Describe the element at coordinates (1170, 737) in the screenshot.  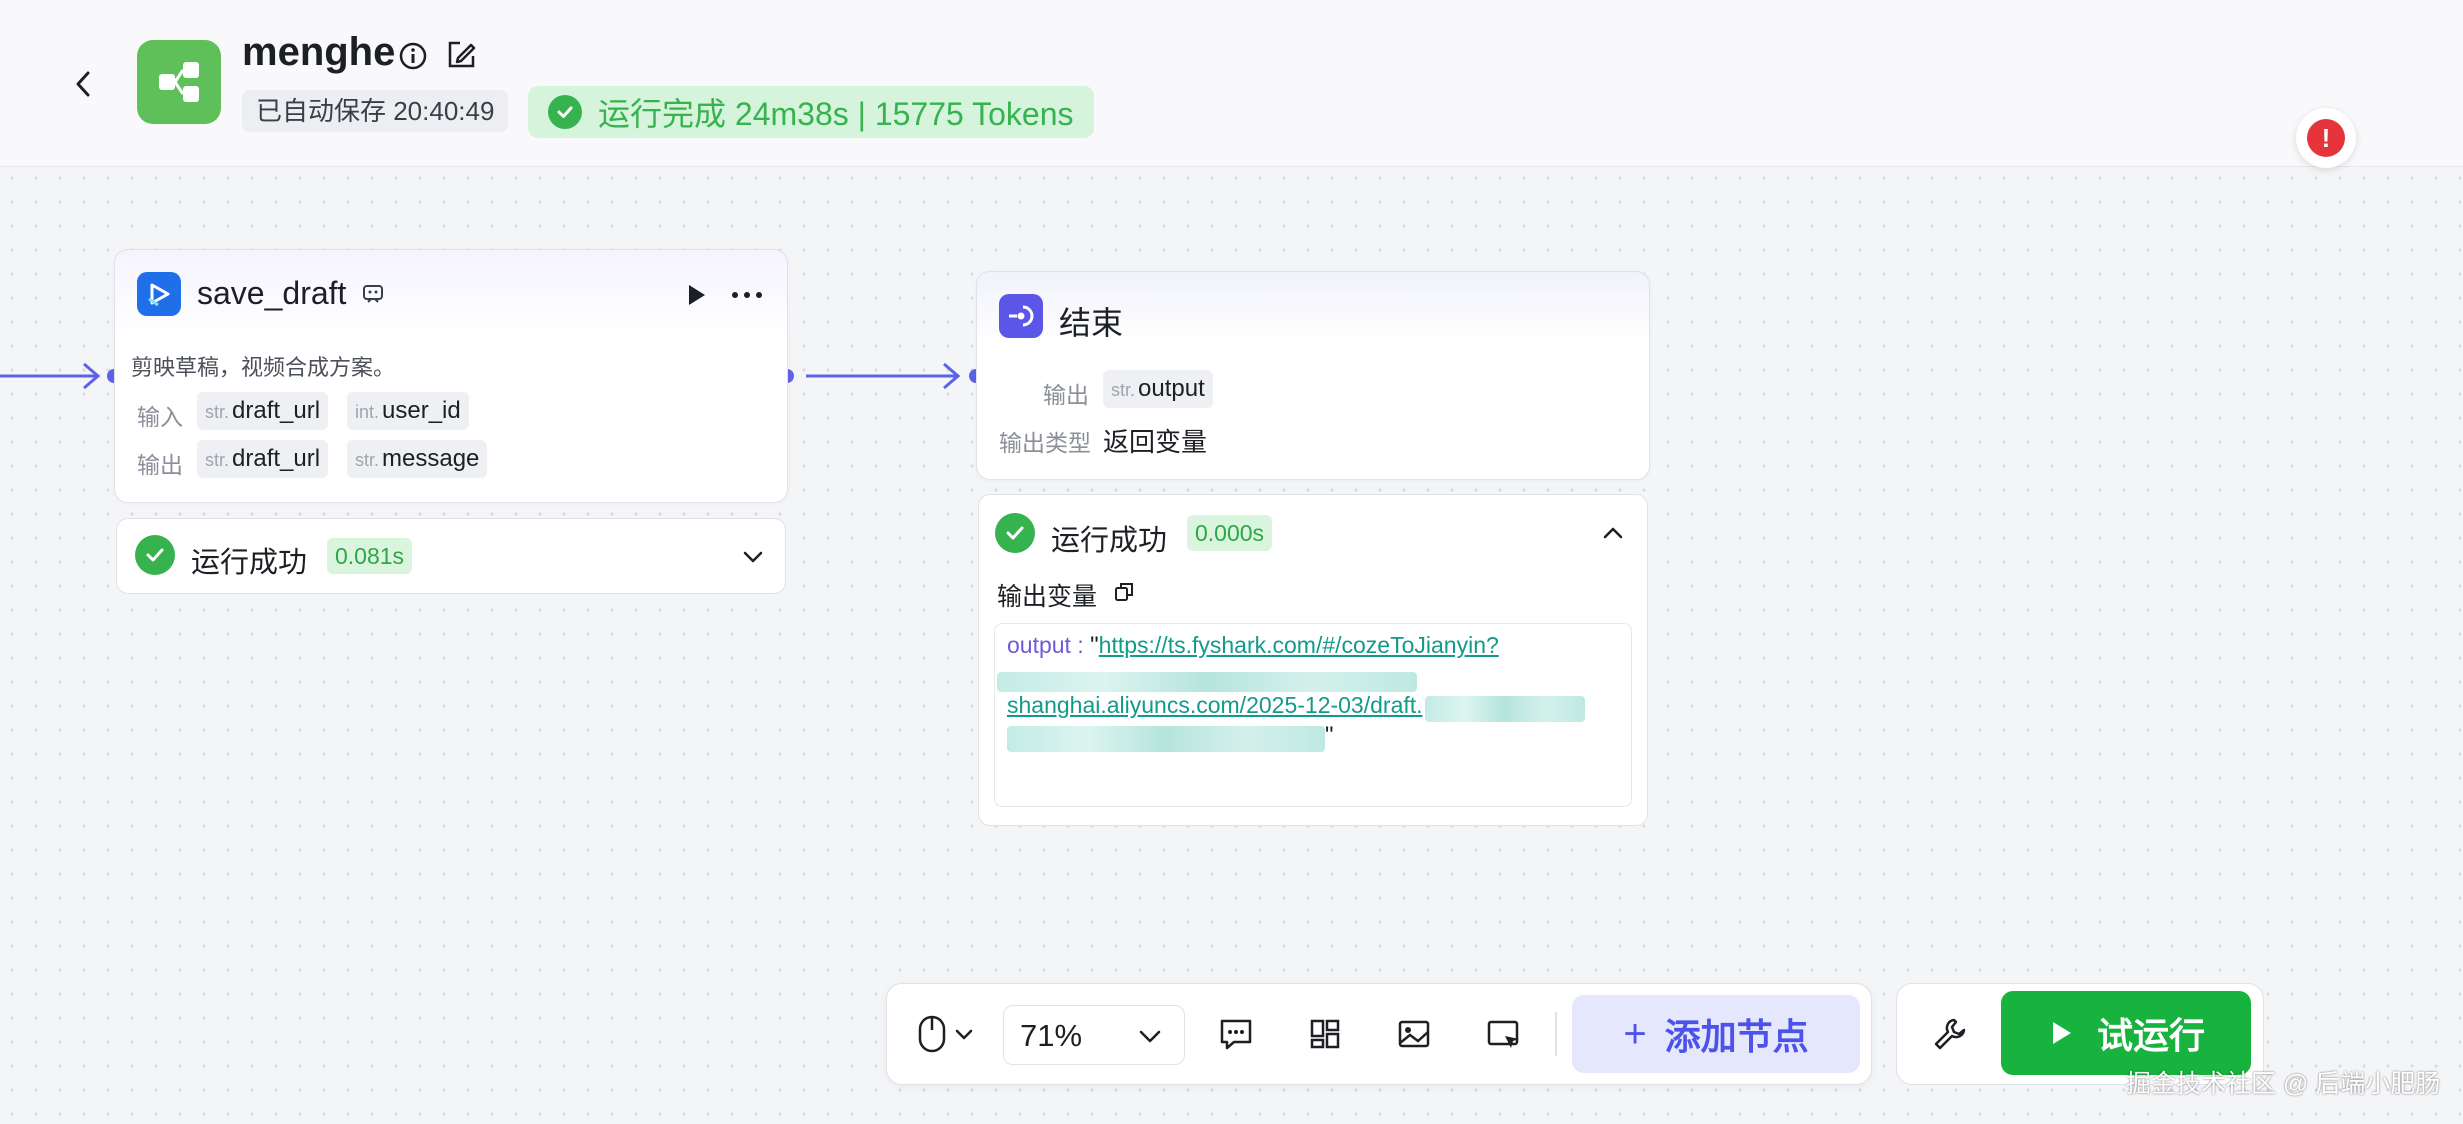
I see `redacted-text: "` at that location.